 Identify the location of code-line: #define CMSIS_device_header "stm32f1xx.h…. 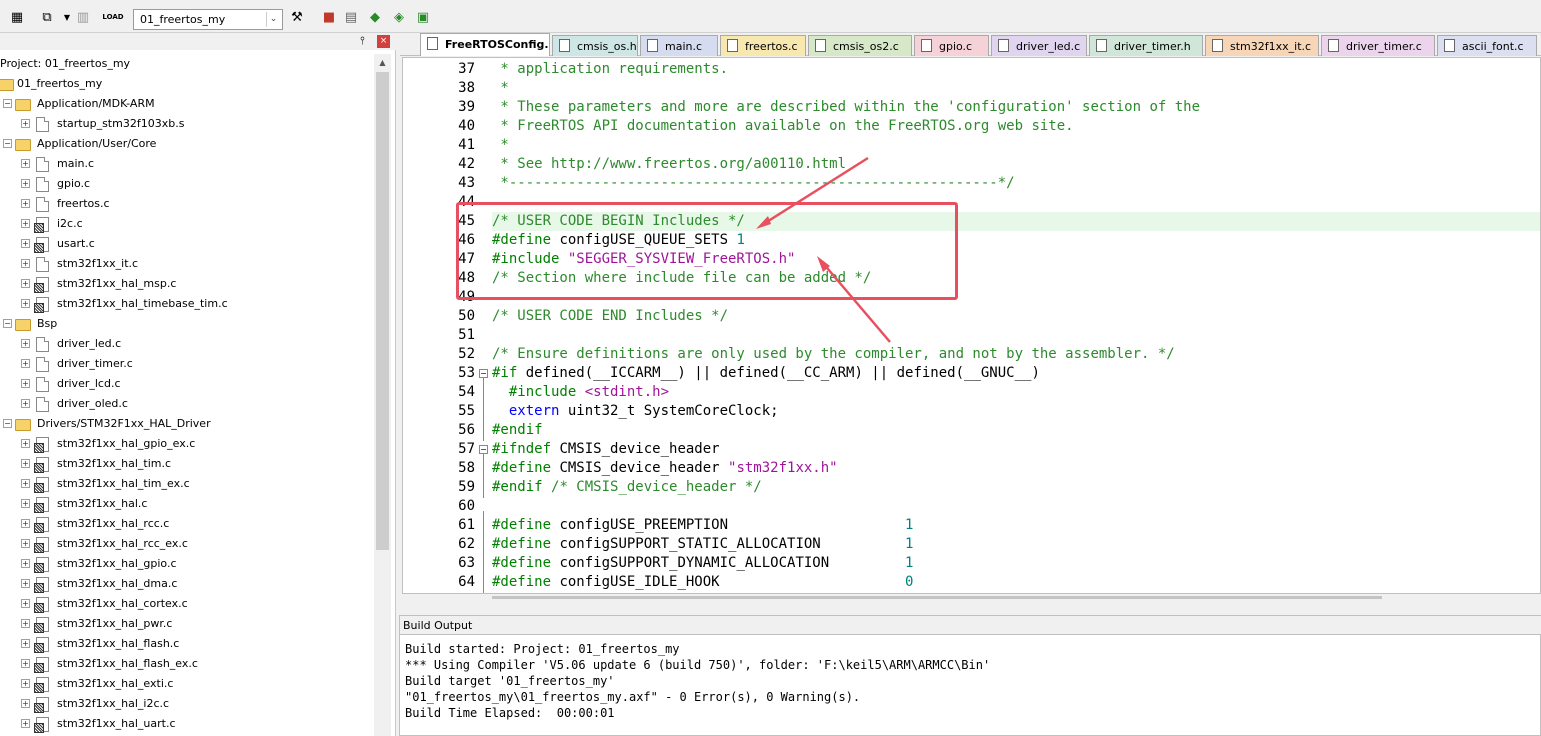
(1016, 468).